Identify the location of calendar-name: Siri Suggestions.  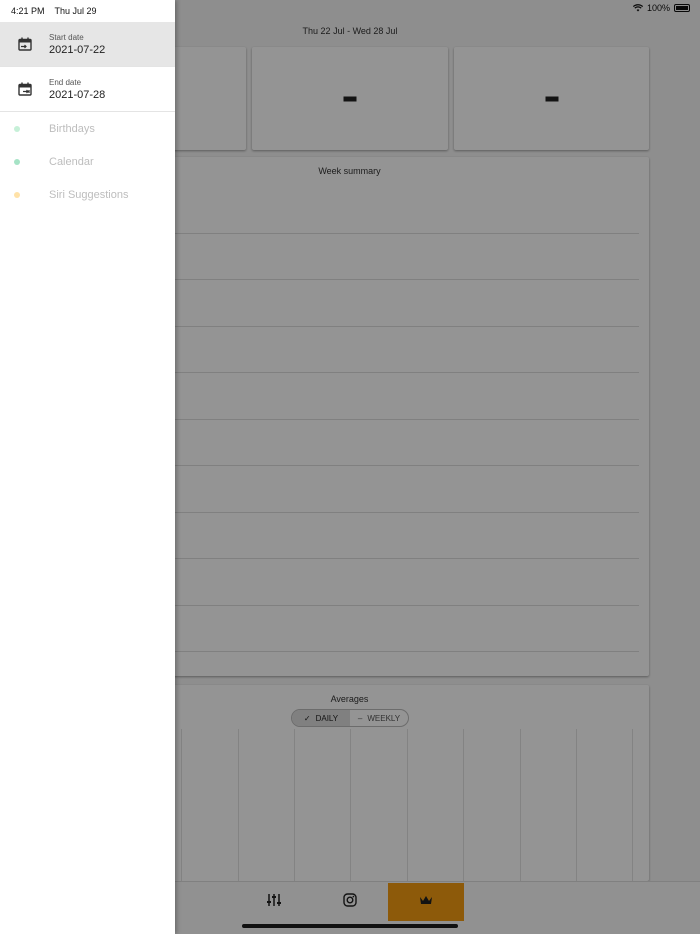
(89, 194).